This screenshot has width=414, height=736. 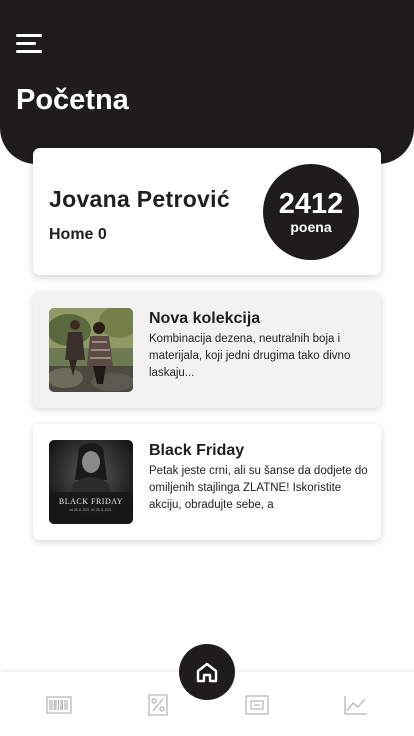 I want to click on barcode-icon, so click(x=59, y=705).